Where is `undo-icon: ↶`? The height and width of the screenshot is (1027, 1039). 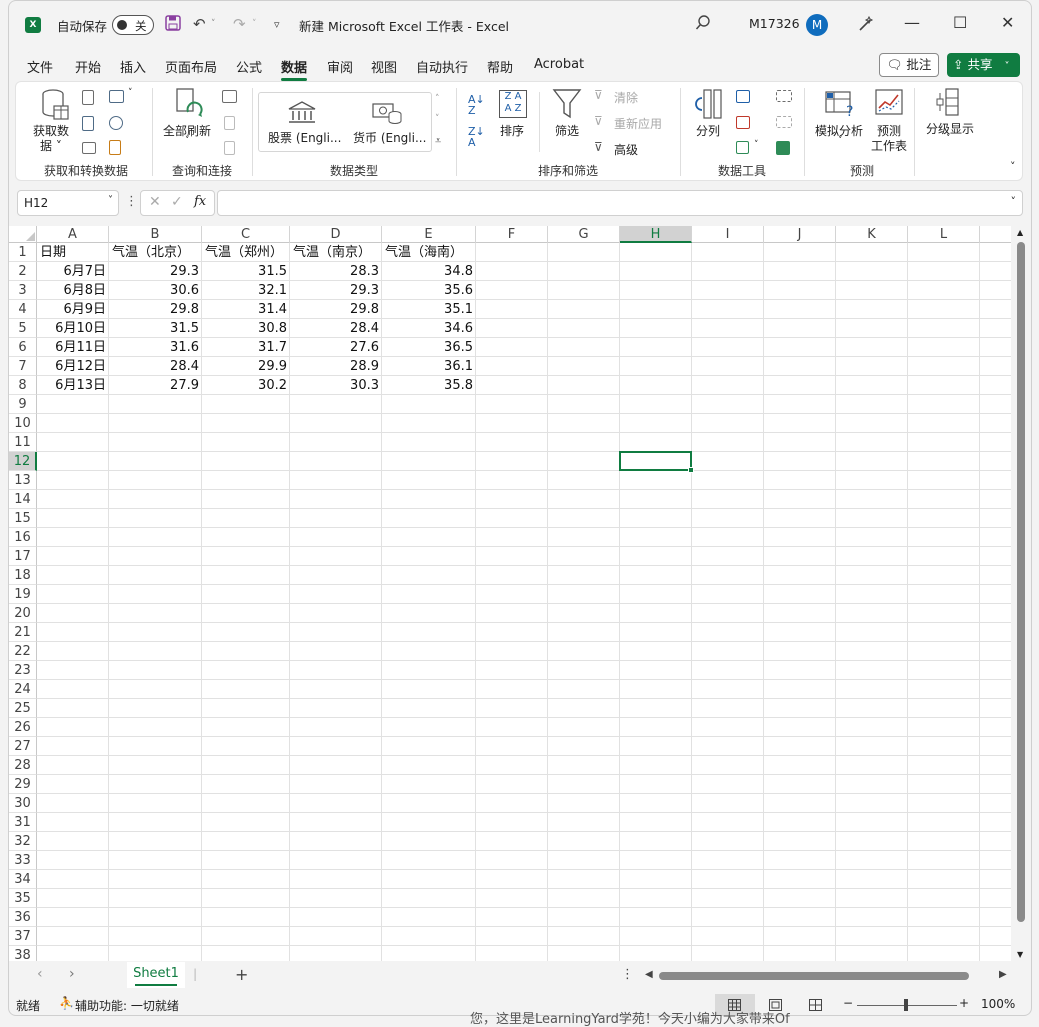 undo-icon: ↶ is located at coordinates (199, 24).